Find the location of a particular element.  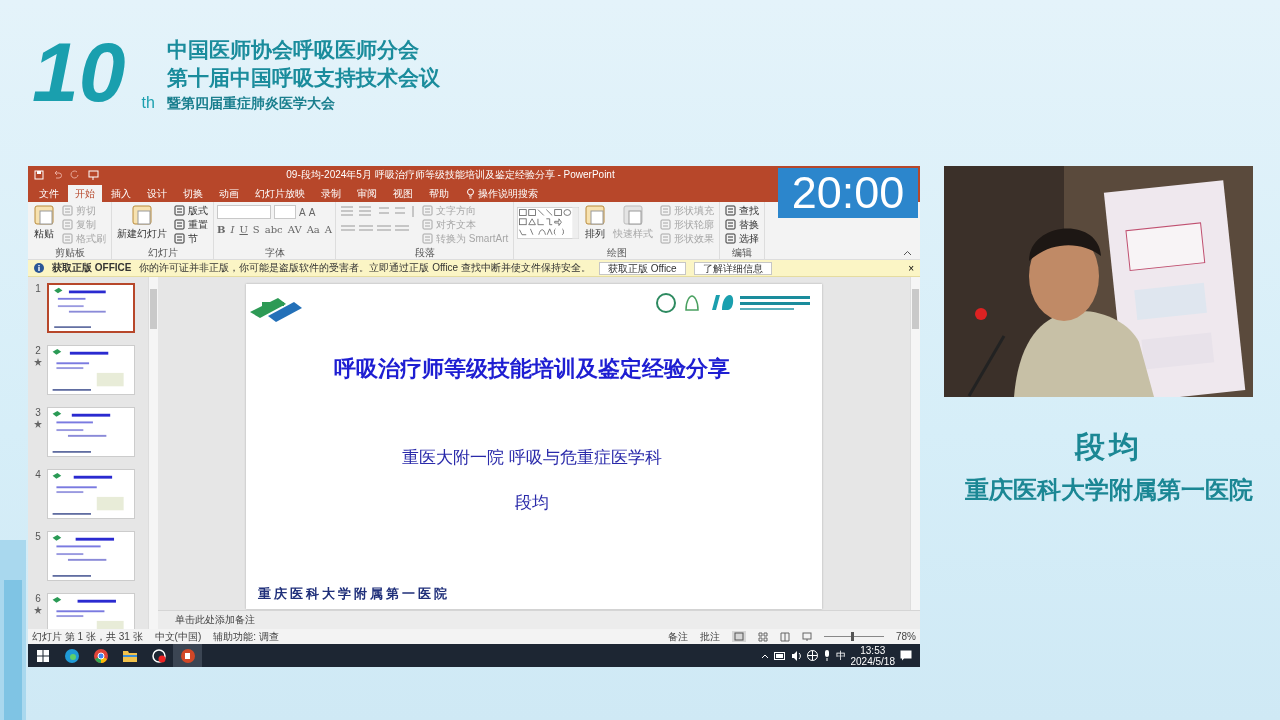

ribbon-tab: 开始 is located at coordinates (85, 193).